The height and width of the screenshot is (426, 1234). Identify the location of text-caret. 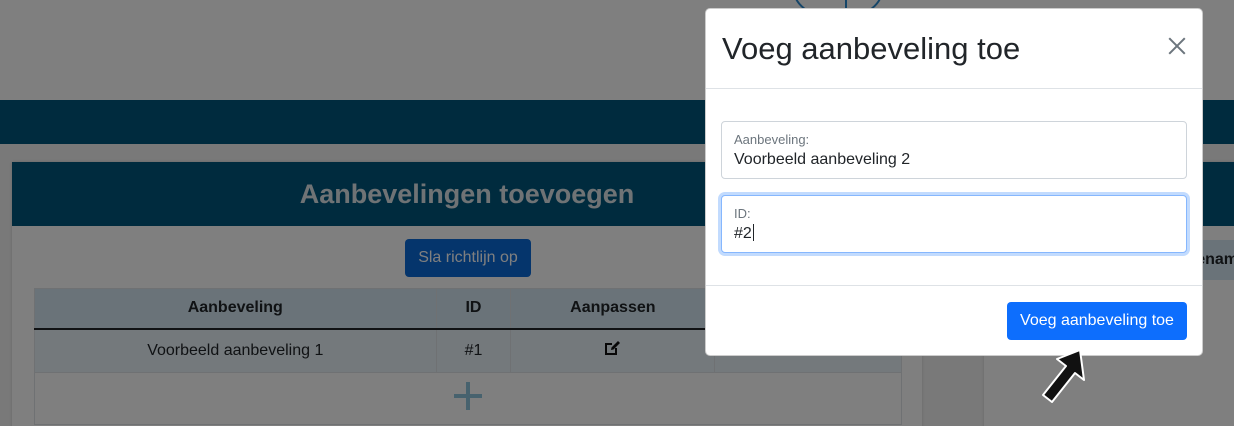
(753, 232).